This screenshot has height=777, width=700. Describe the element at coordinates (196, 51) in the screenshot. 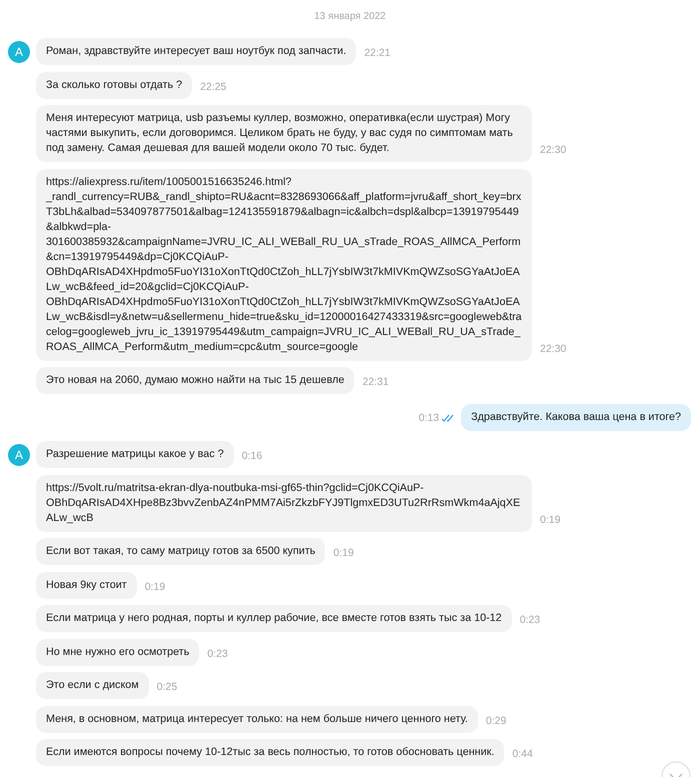

I see `message-bubble: Роман, здравствуйте интересует ваш ноутбук под запчасти.` at that location.